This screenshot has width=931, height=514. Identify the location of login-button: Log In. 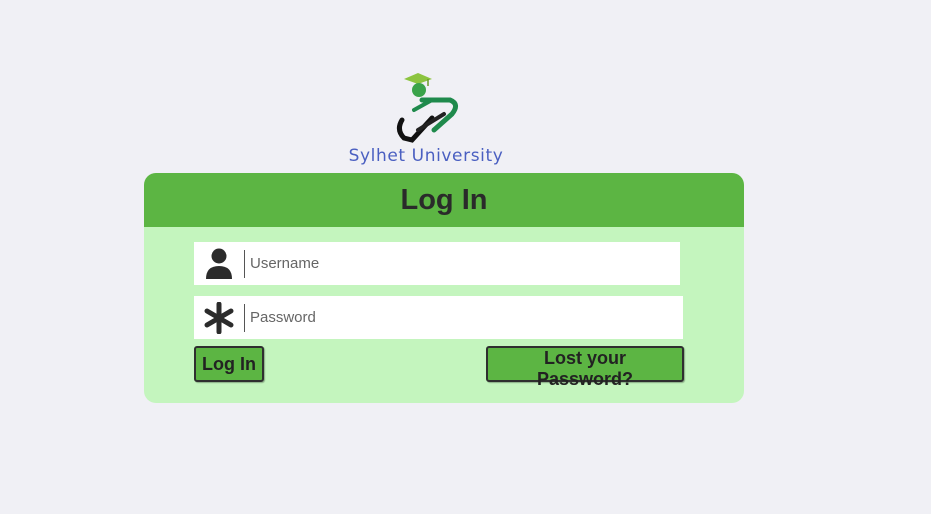
(229, 364).